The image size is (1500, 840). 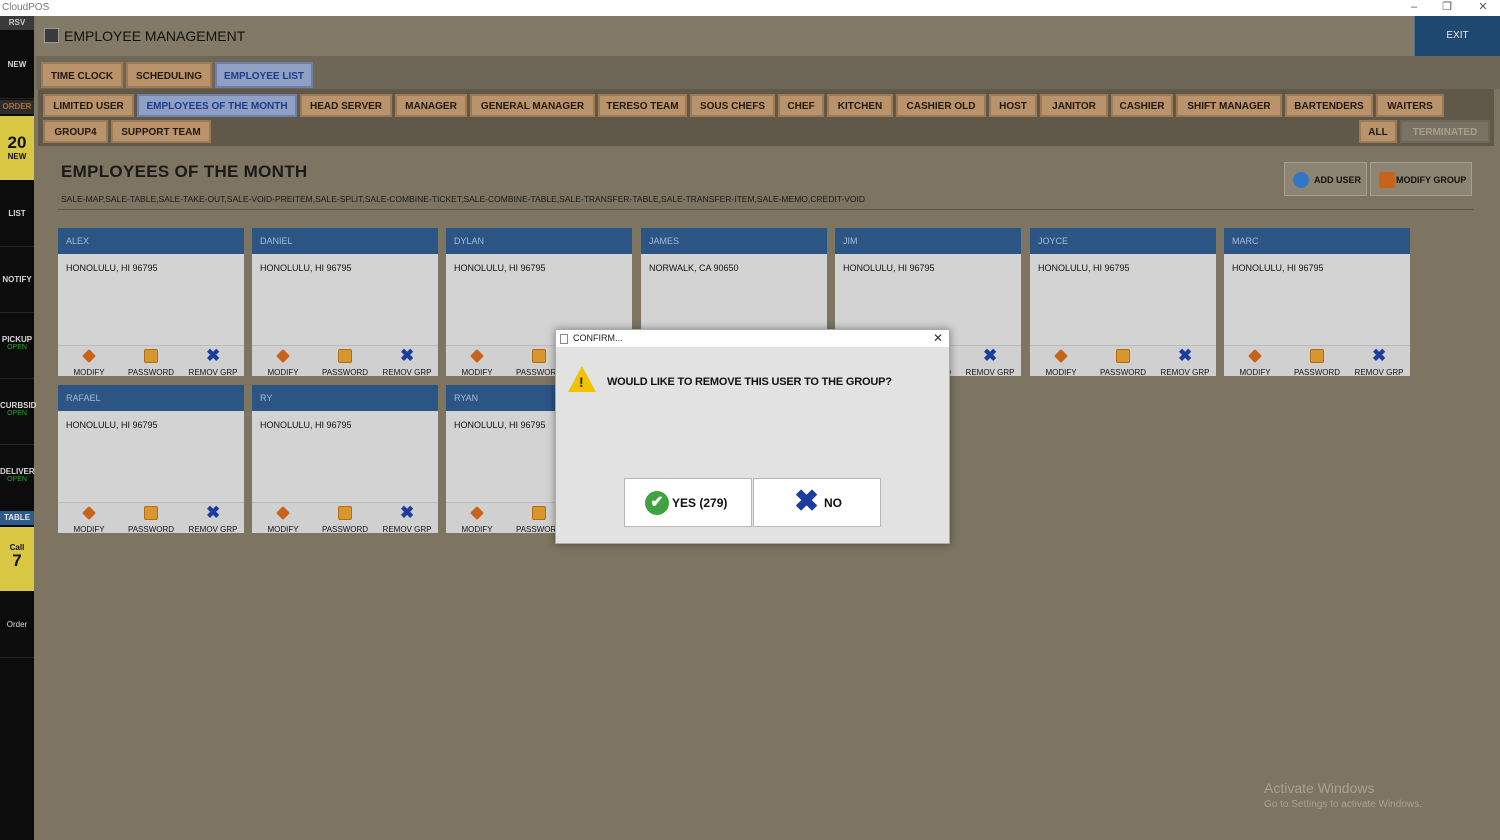 I want to click on tab-employee-list: EMPLOYEE LIST, so click(x=264, y=75).